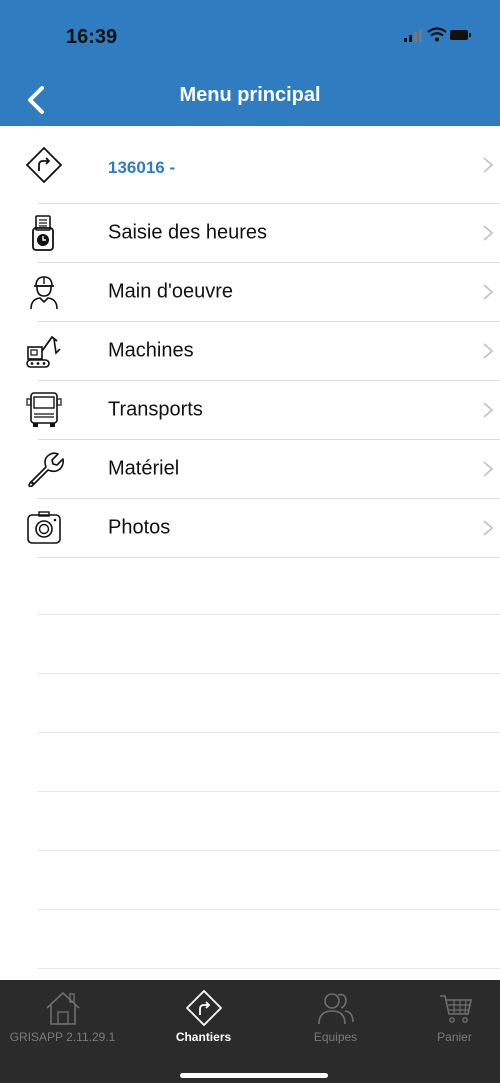 The height and width of the screenshot is (1083, 500). I want to click on status-bar: 16:39, so click(250, 37).